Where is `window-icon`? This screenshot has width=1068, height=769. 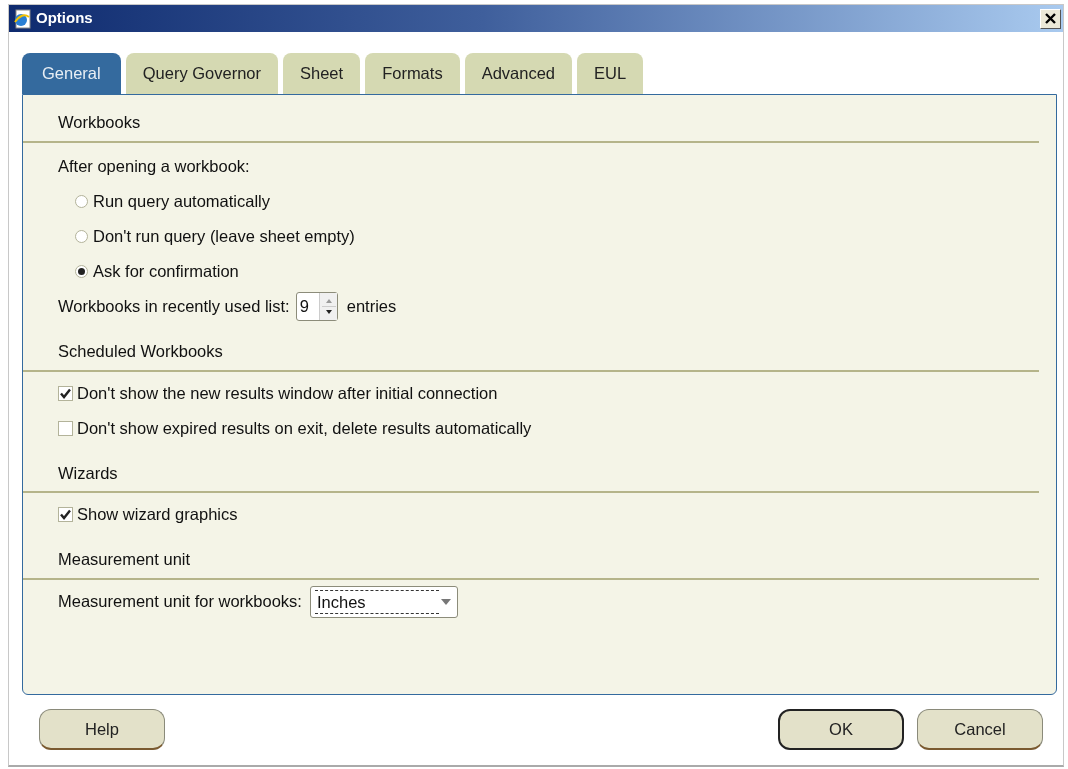 window-icon is located at coordinates (22, 18).